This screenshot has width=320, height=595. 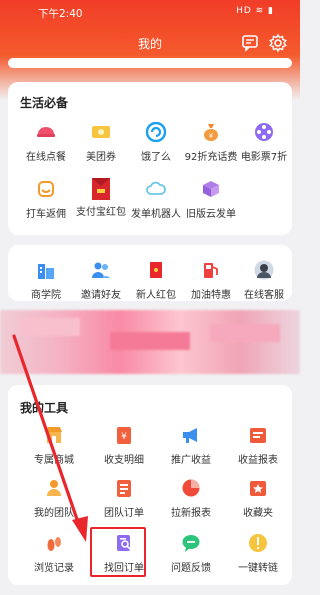 What do you see at coordinates (258, 501) in the screenshot?
I see `tool-item-favorites: 收藏夹` at bounding box center [258, 501].